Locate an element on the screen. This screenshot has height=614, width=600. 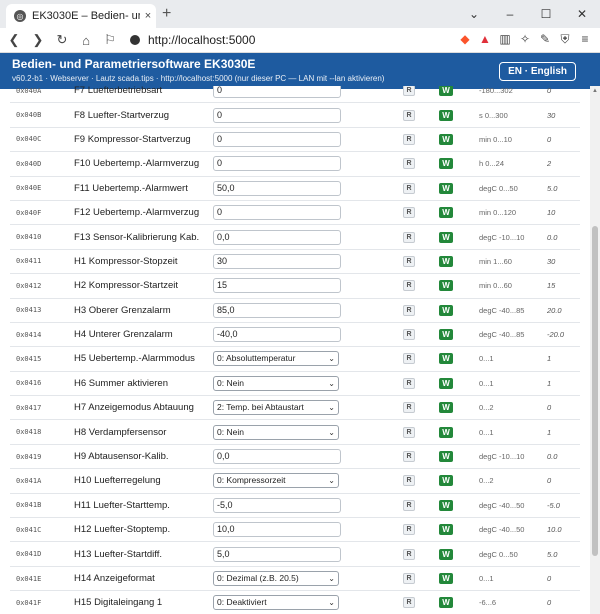
parameter-range: -180...302 is located at coordinates (496, 91).